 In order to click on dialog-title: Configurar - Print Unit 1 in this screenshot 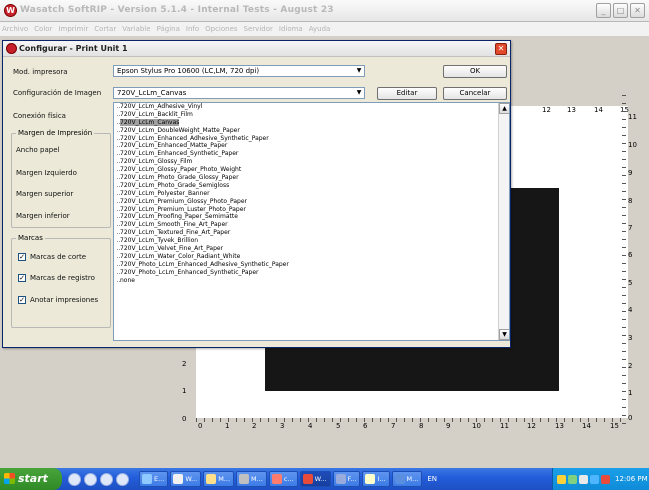, I will do `click(73, 48)`.